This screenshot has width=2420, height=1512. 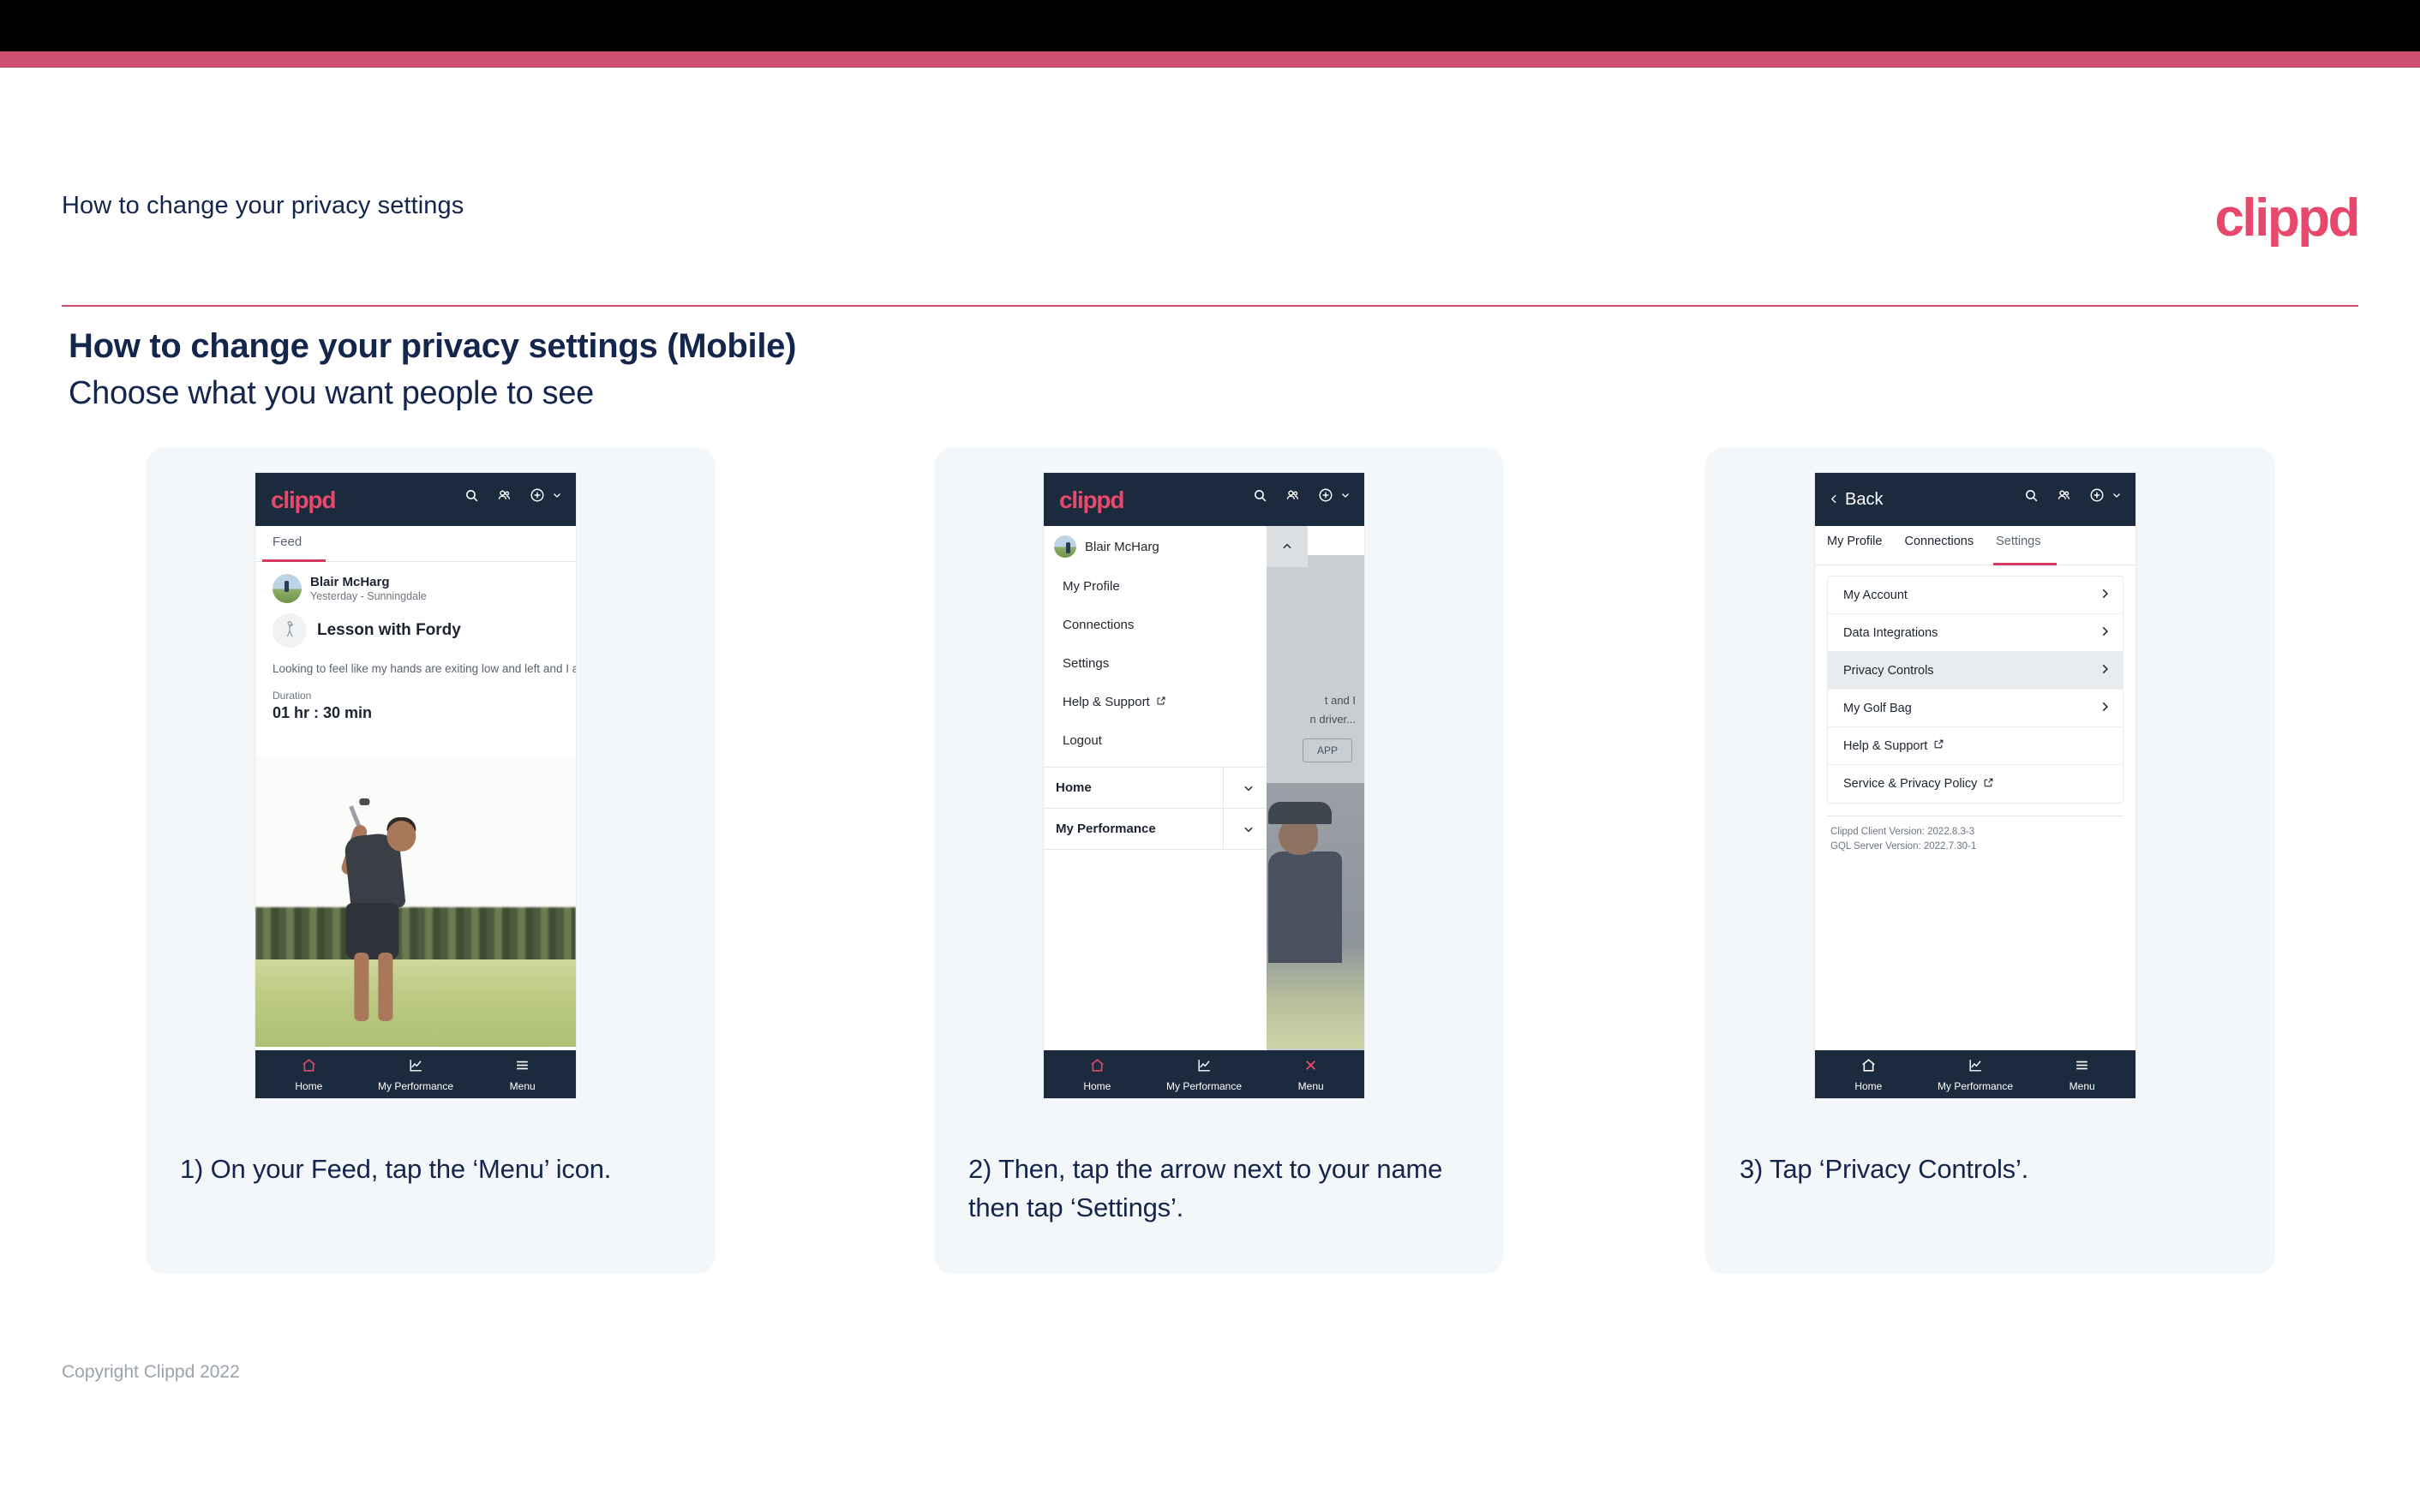 What do you see at coordinates (1327, 750) in the screenshot?
I see `app-tag-button: APP` at bounding box center [1327, 750].